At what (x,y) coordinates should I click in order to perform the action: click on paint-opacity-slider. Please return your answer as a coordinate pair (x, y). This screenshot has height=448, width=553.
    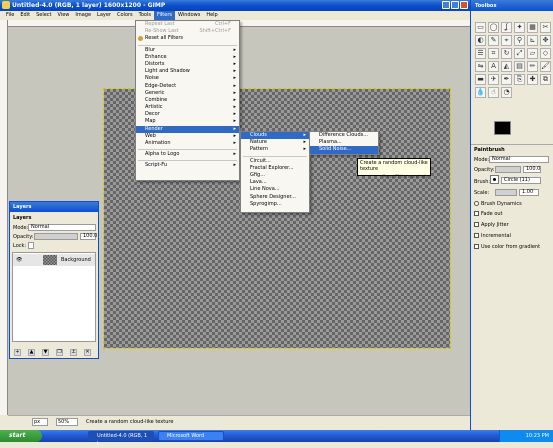
    Looking at the image, I should click on (508, 169).